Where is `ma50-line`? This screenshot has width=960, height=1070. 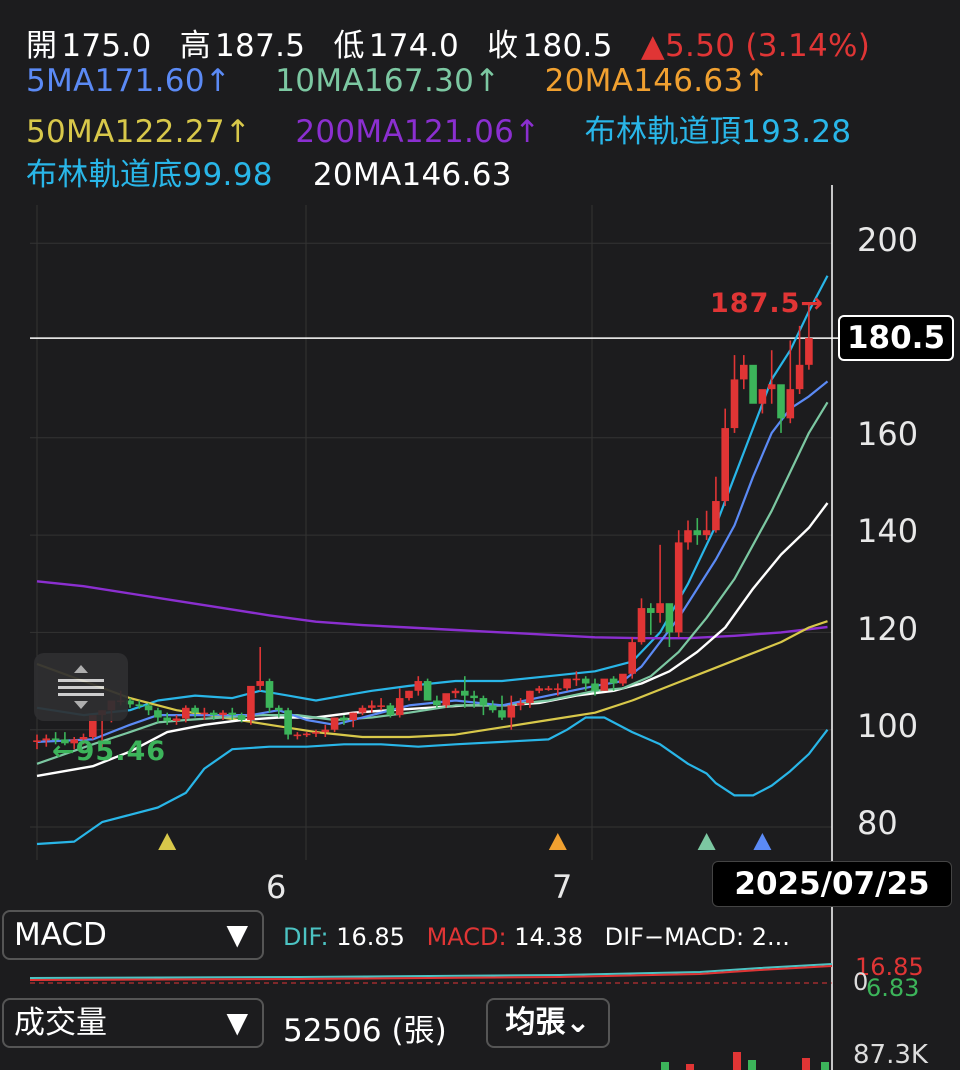
ma50-line is located at coordinates (432, 679).